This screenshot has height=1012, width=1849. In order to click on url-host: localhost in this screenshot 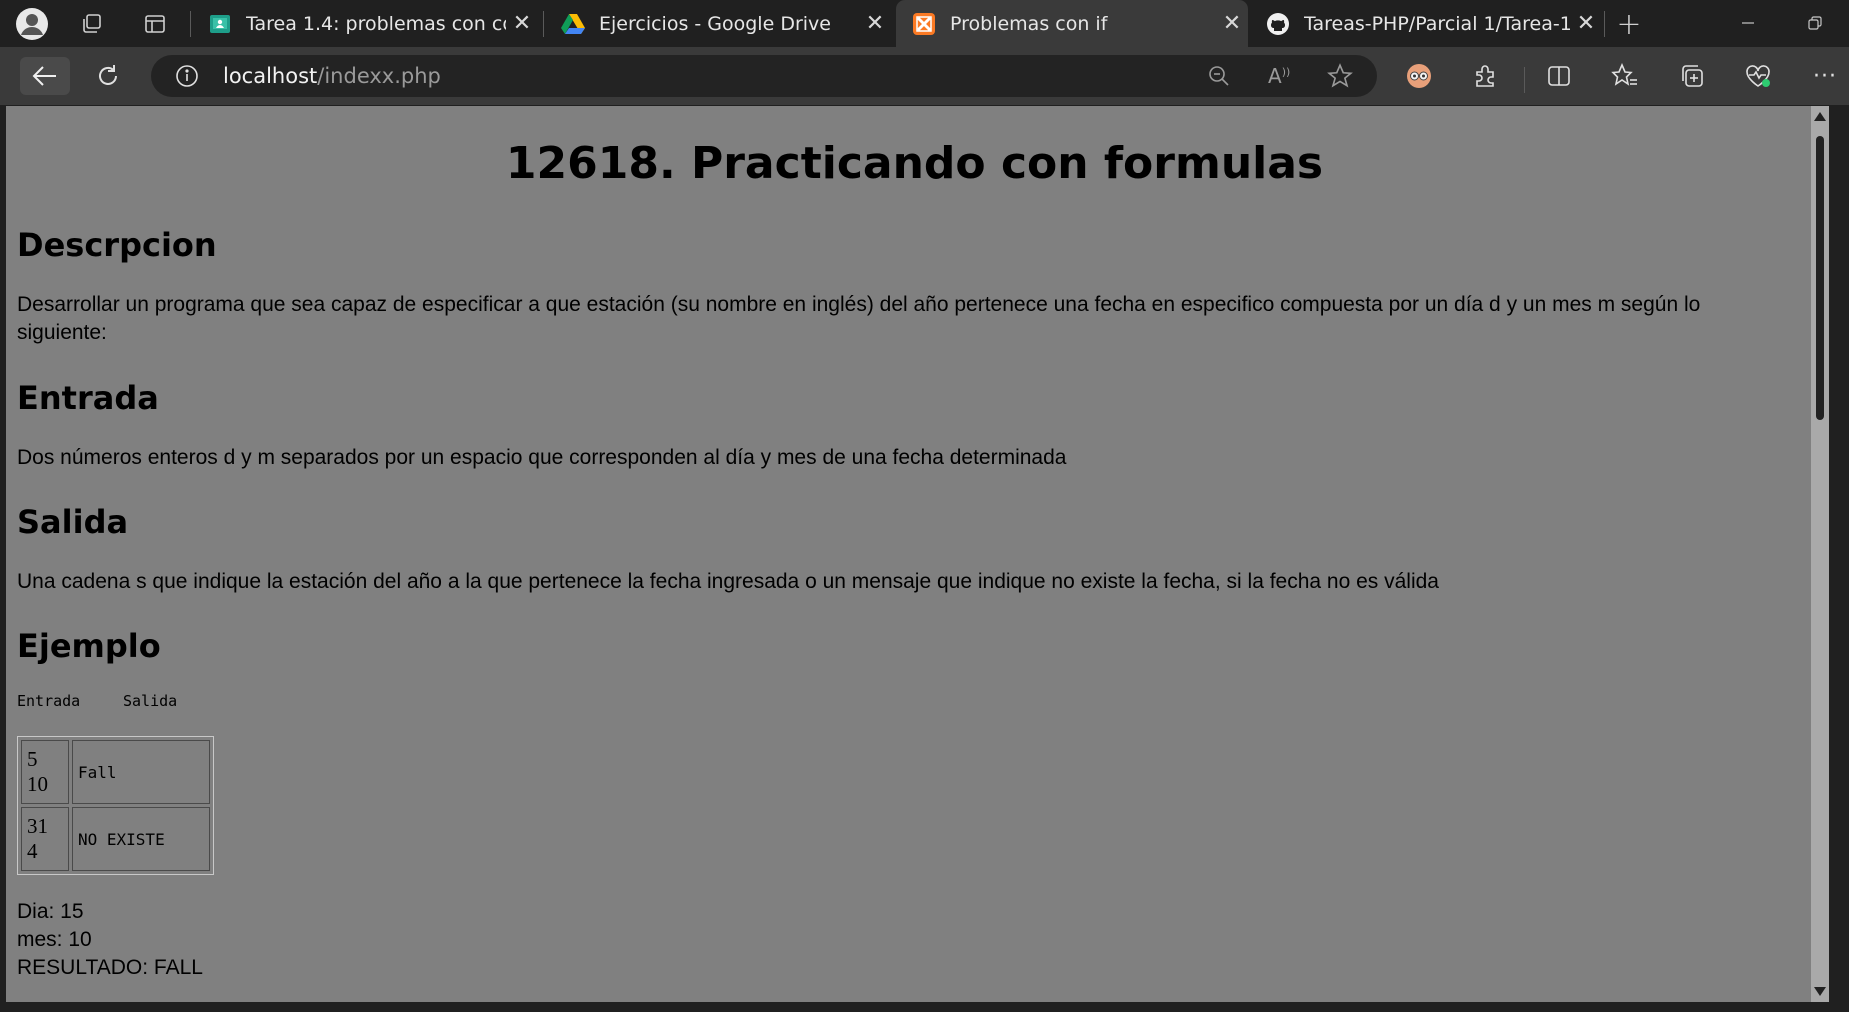, I will do `click(270, 76)`.